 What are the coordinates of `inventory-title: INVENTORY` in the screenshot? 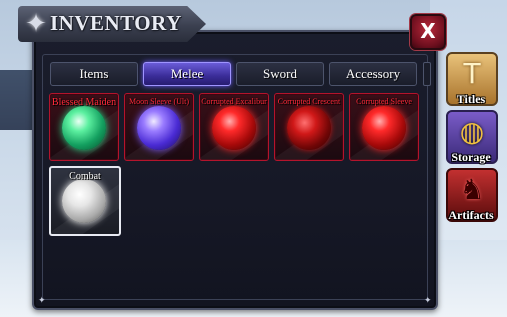 It's located at (116, 23).